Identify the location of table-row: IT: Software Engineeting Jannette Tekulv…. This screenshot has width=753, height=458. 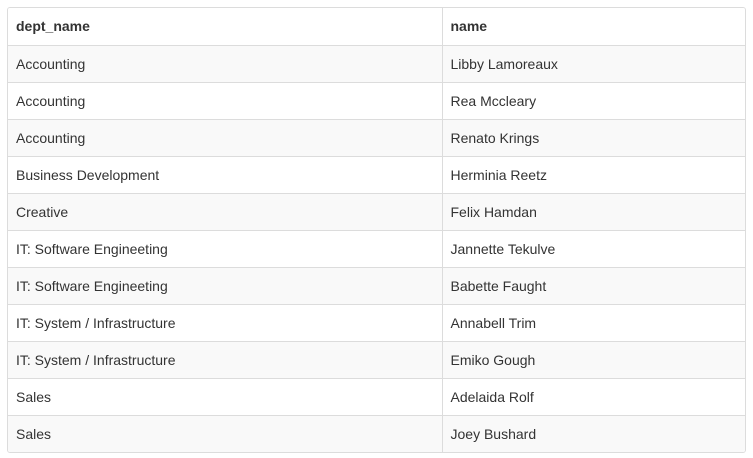
(376, 248).